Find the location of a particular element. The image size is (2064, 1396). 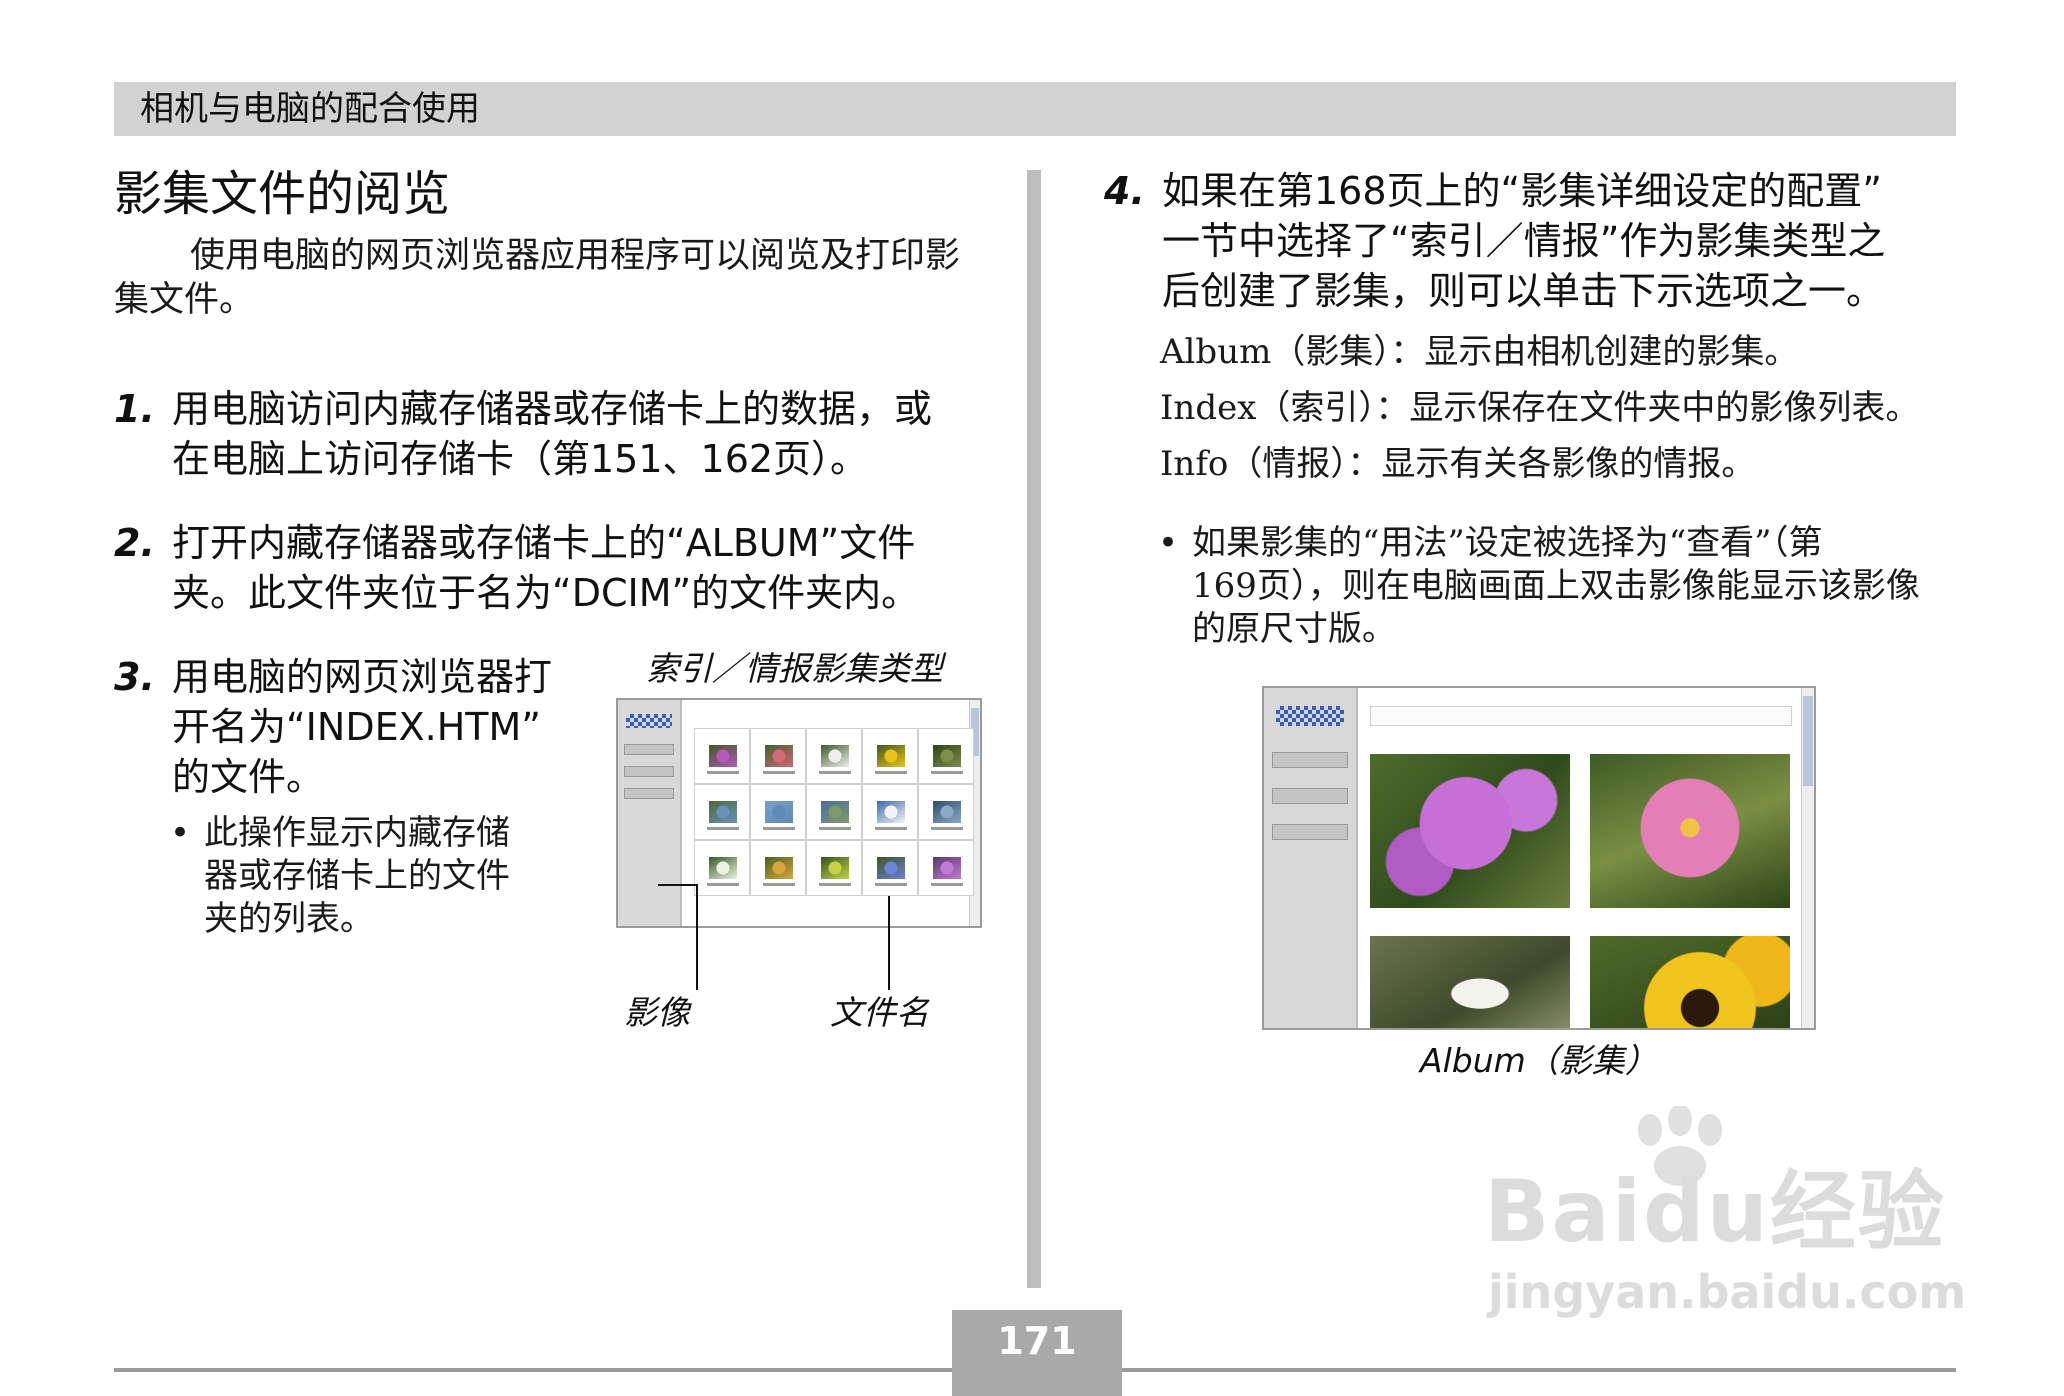

image-label: 影像 is located at coordinates (657, 1012).